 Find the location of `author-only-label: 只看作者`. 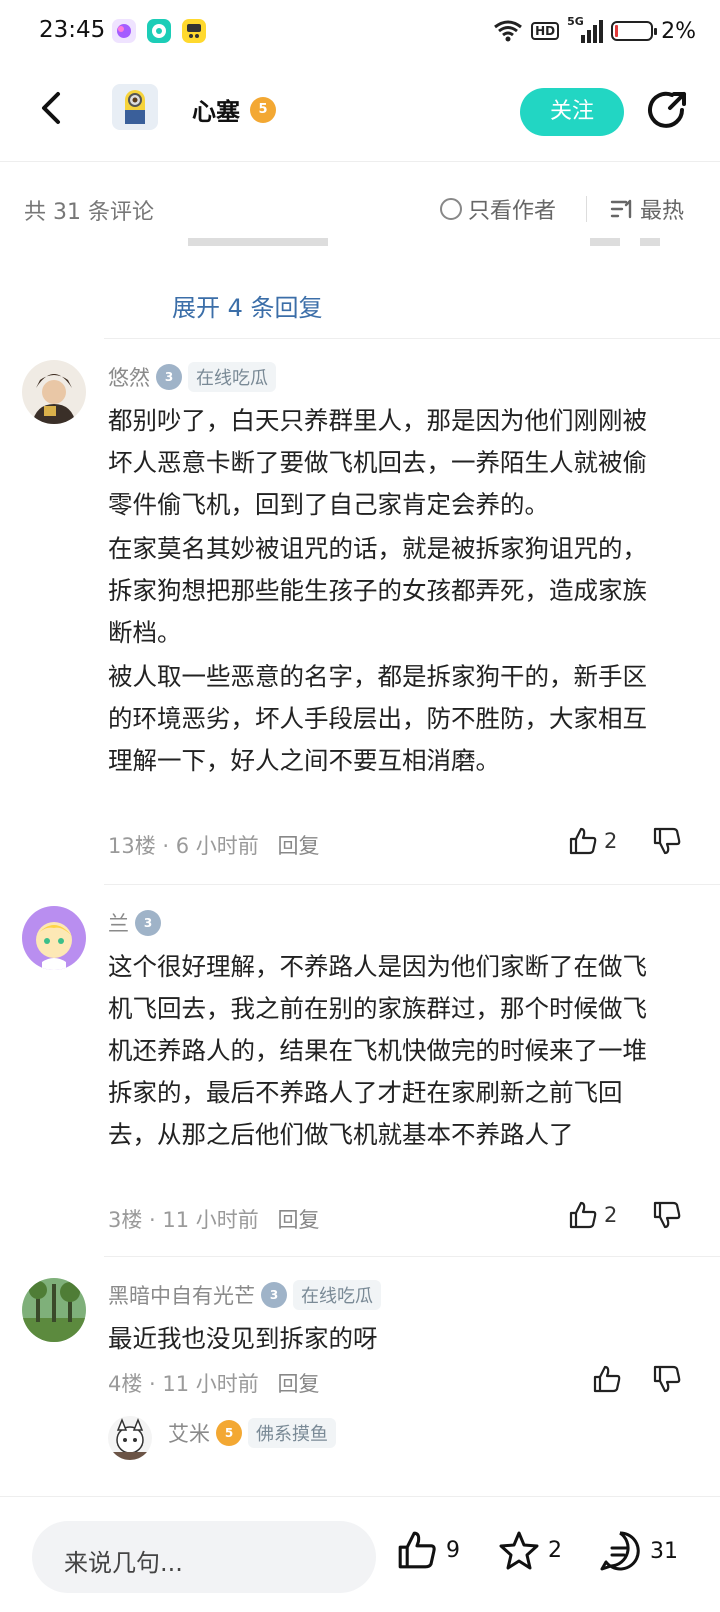

author-only-label: 只看作者 is located at coordinates (512, 211).